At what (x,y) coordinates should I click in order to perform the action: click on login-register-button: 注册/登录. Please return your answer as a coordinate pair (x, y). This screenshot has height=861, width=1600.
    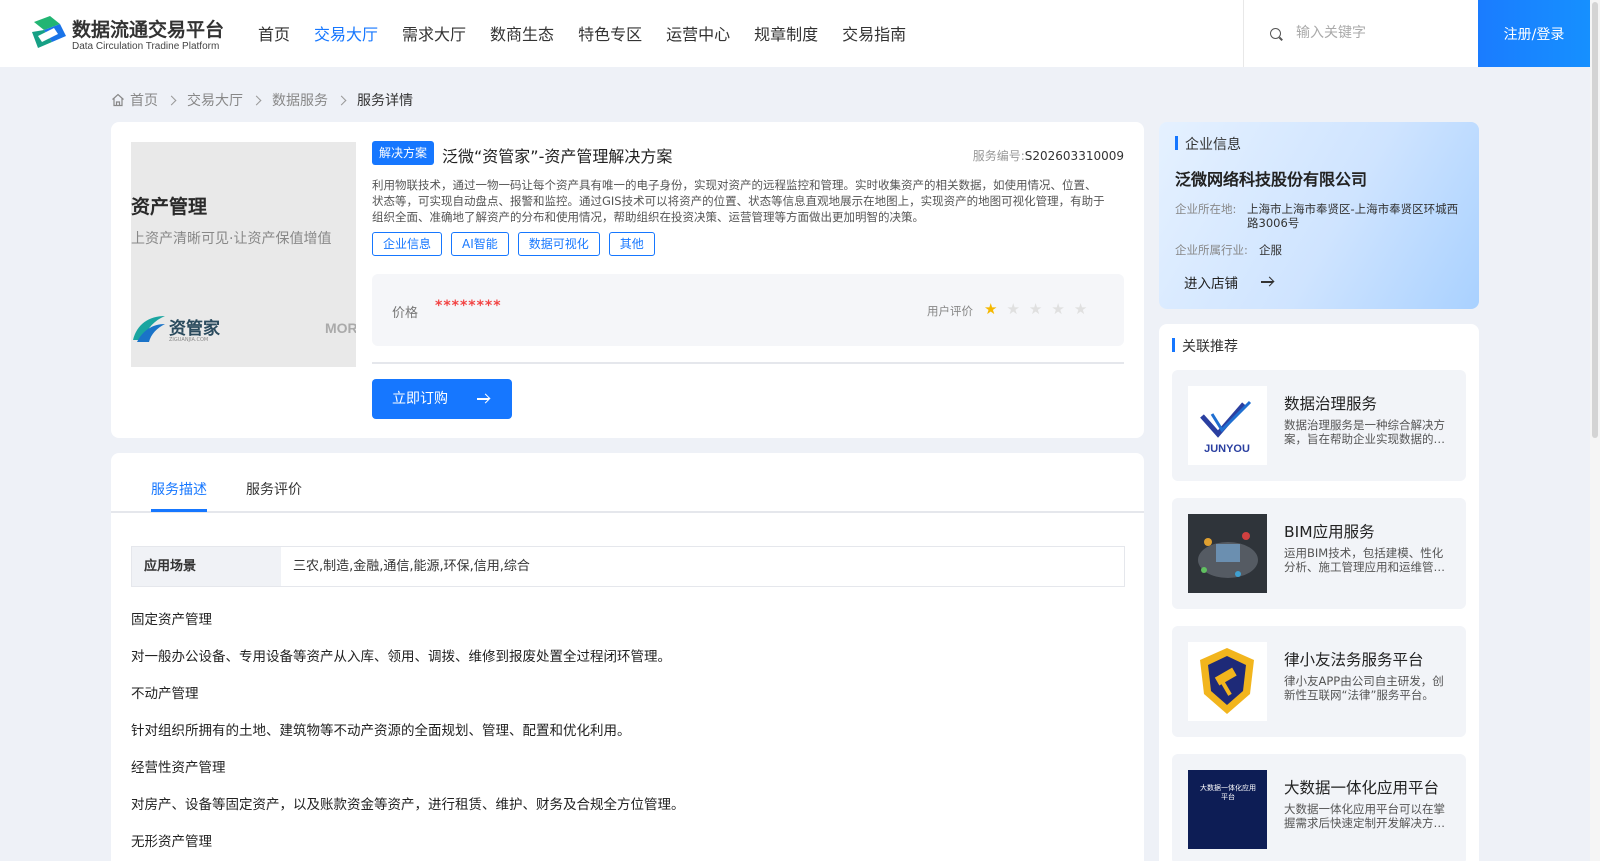
    Looking at the image, I should click on (1534, 33).